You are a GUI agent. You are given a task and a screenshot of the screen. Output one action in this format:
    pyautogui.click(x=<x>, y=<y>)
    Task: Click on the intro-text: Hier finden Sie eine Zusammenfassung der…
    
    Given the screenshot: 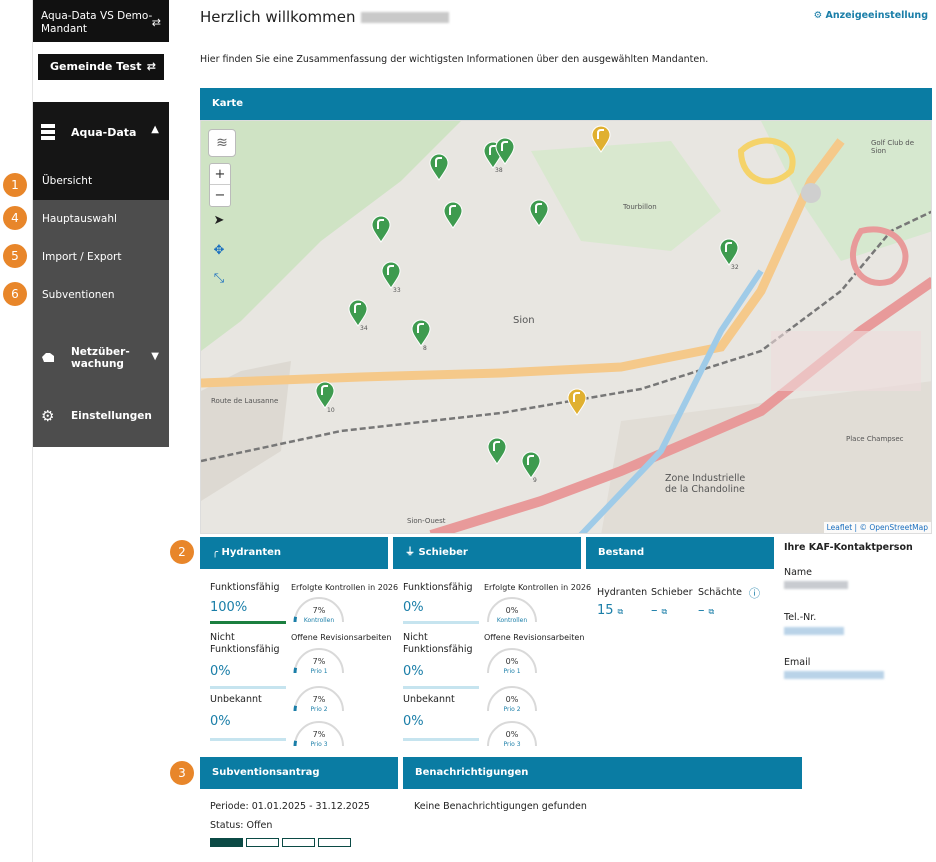 What is the action you would take?
    pyautogui.click(x=454, y=59)
    